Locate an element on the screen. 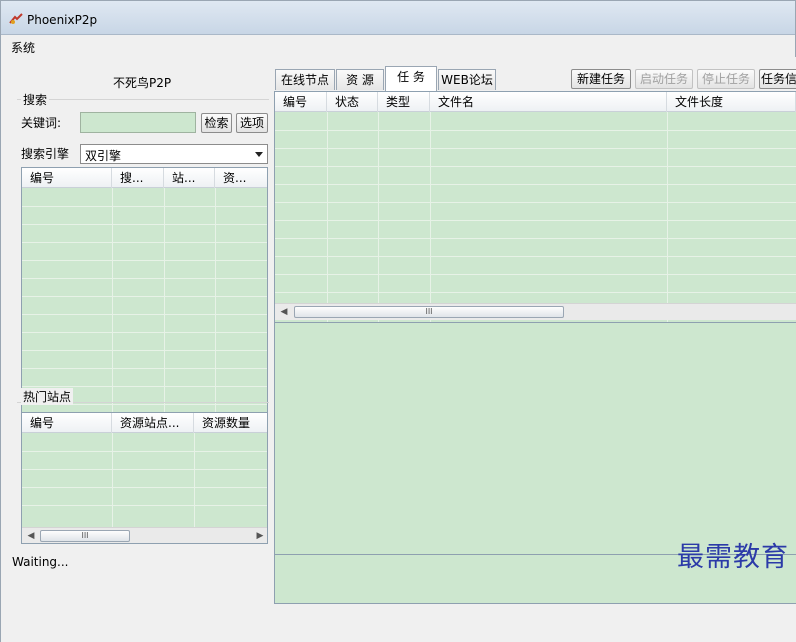 The width and height of the screenshot is (796, 642). engine-select: 双引擎 is located at coordinates (174, 154).